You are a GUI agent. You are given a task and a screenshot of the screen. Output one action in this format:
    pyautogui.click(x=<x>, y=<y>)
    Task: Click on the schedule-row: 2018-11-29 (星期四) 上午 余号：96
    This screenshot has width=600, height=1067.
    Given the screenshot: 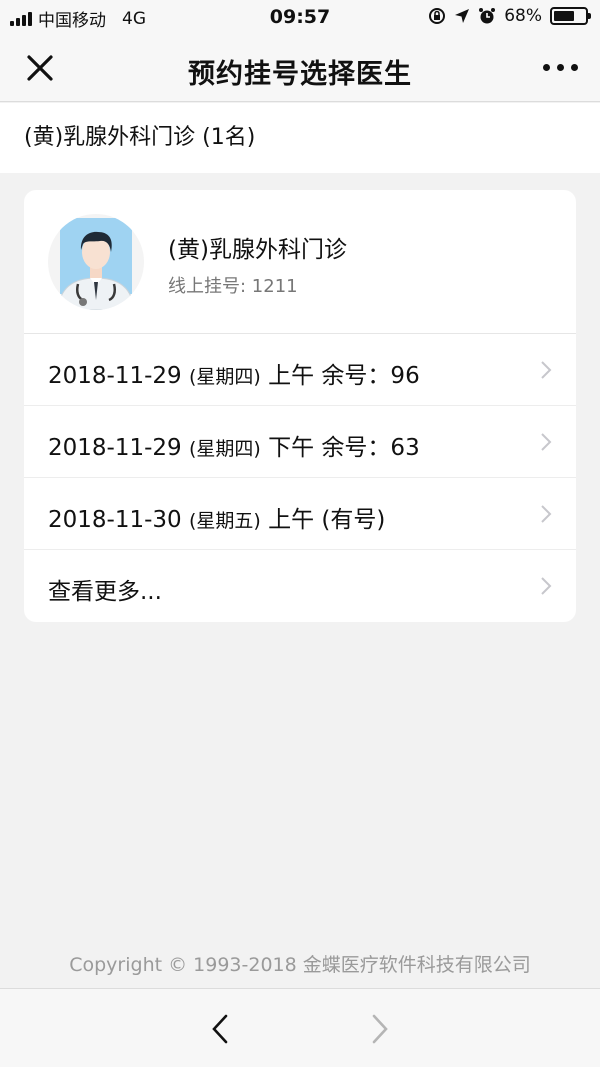 What is the action you would take?
    pyautogui.click(x=300, y=370)
    